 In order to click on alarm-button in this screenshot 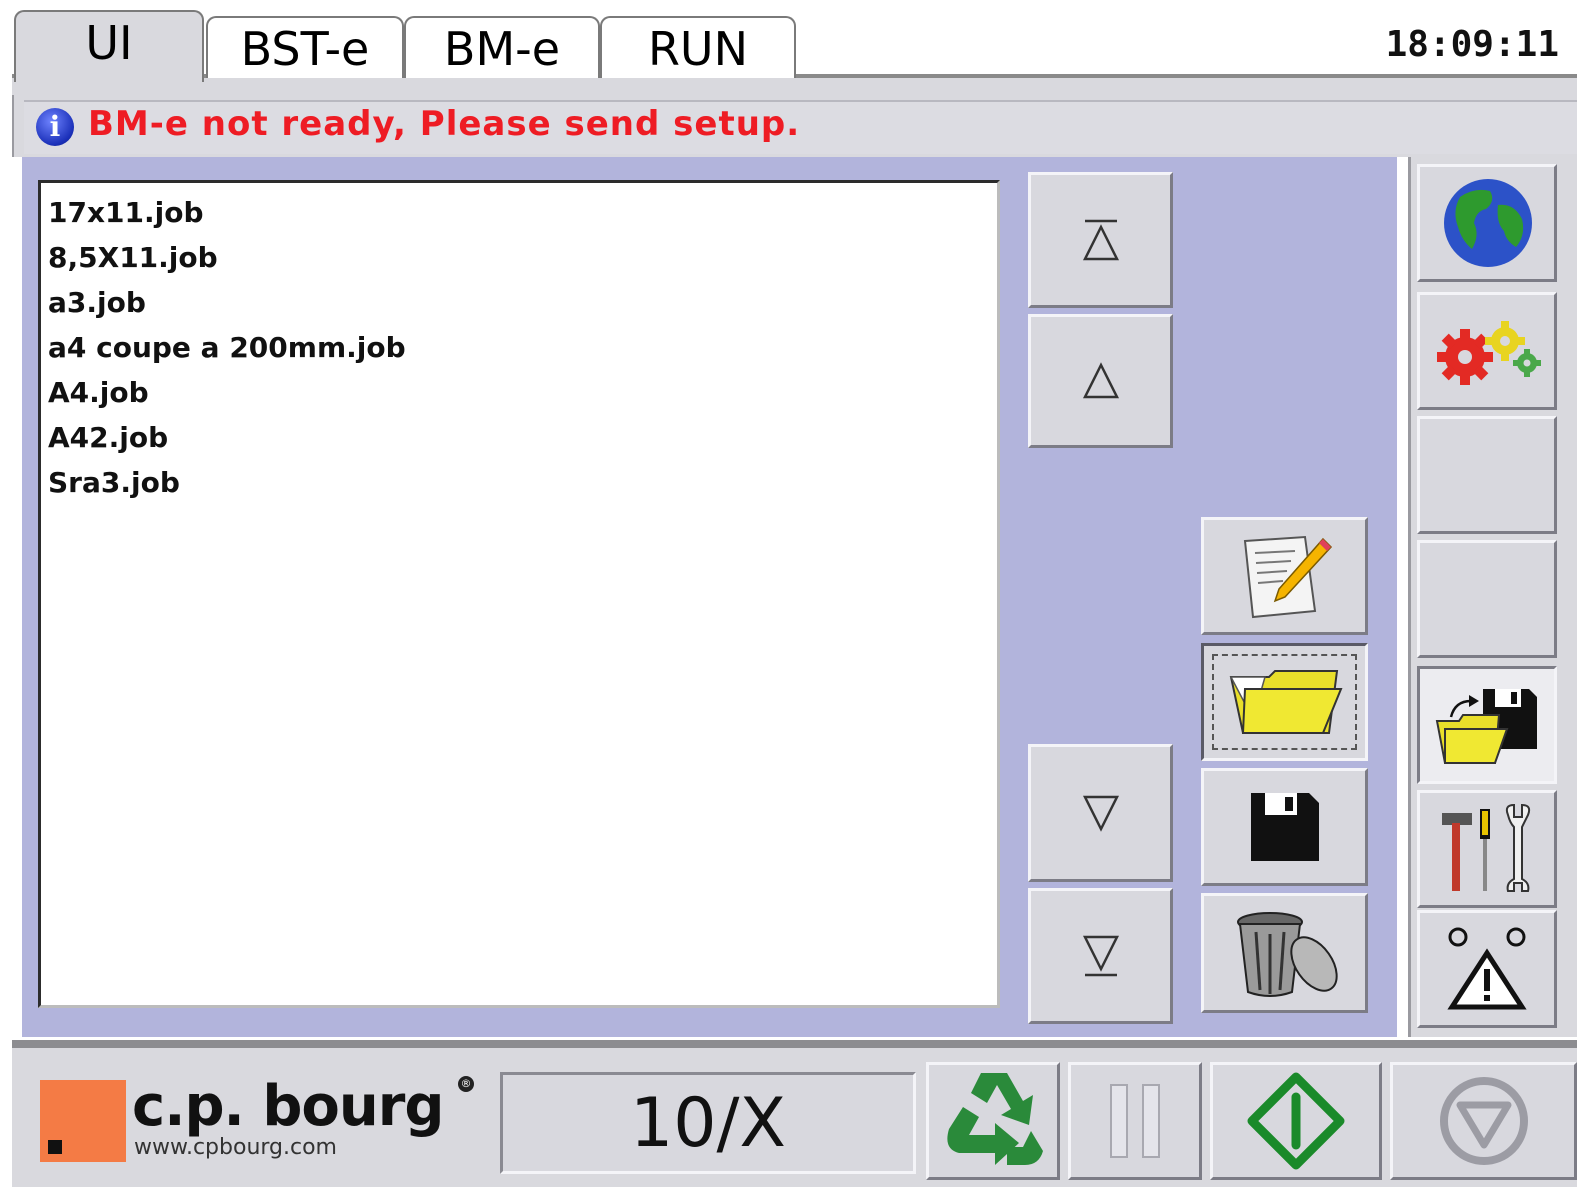, I will do `click(1487, 969)`.